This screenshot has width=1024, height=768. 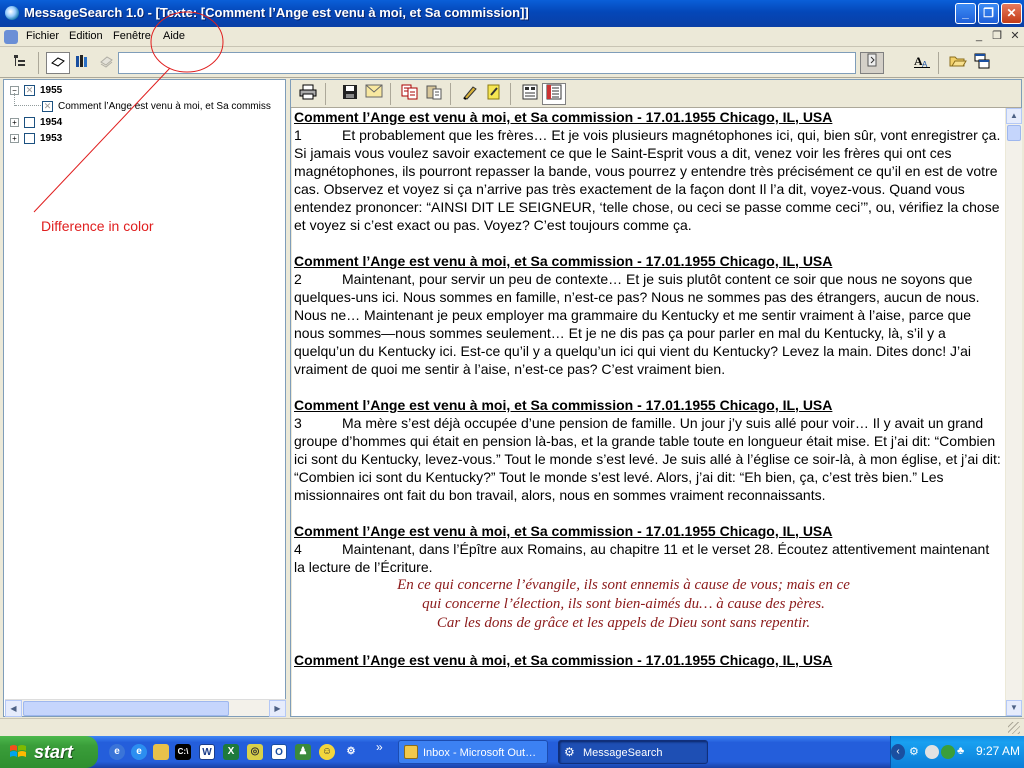 I want to click on mdi-restore-button: ❐, so click(x=997, y=36).